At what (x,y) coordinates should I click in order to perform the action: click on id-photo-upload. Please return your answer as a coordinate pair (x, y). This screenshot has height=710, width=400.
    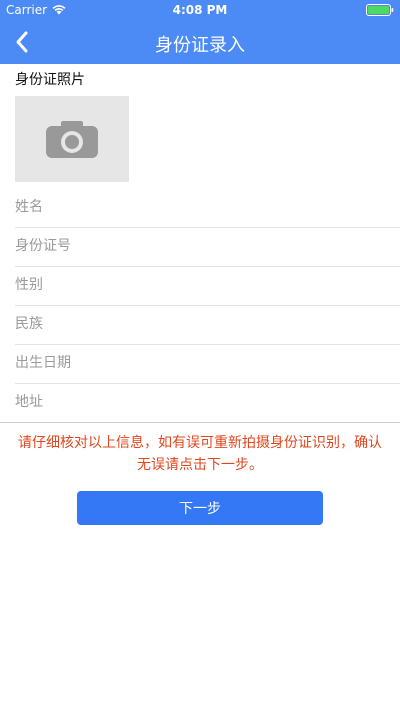
    Looking at the image, I should click on (72, 139).